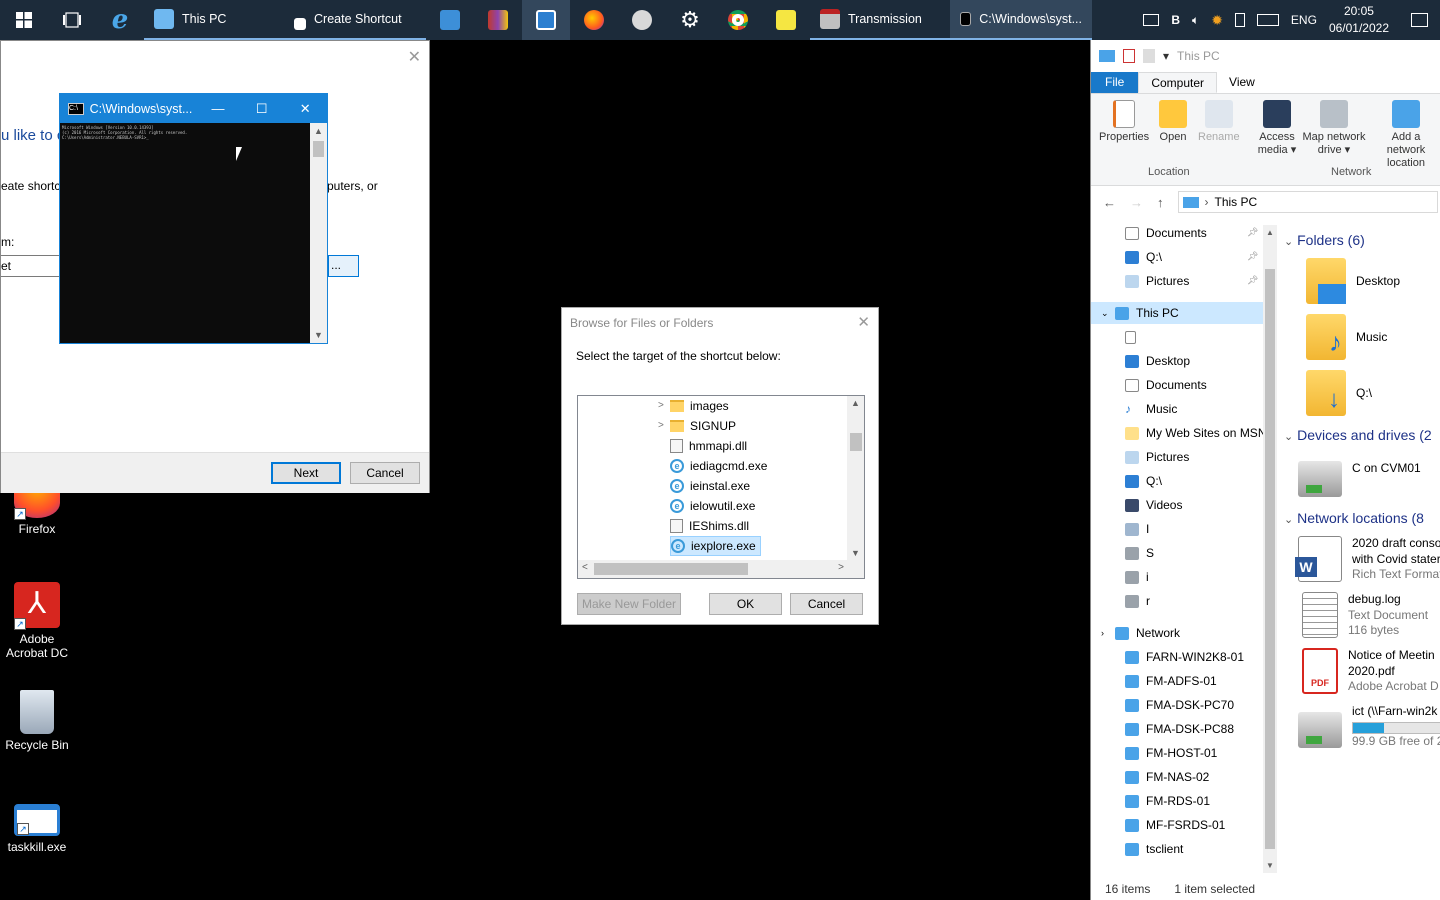  Describe the element at coordinates (1137, 577) in the screenshot. I see `nav-item-network-drive: i` at that location.